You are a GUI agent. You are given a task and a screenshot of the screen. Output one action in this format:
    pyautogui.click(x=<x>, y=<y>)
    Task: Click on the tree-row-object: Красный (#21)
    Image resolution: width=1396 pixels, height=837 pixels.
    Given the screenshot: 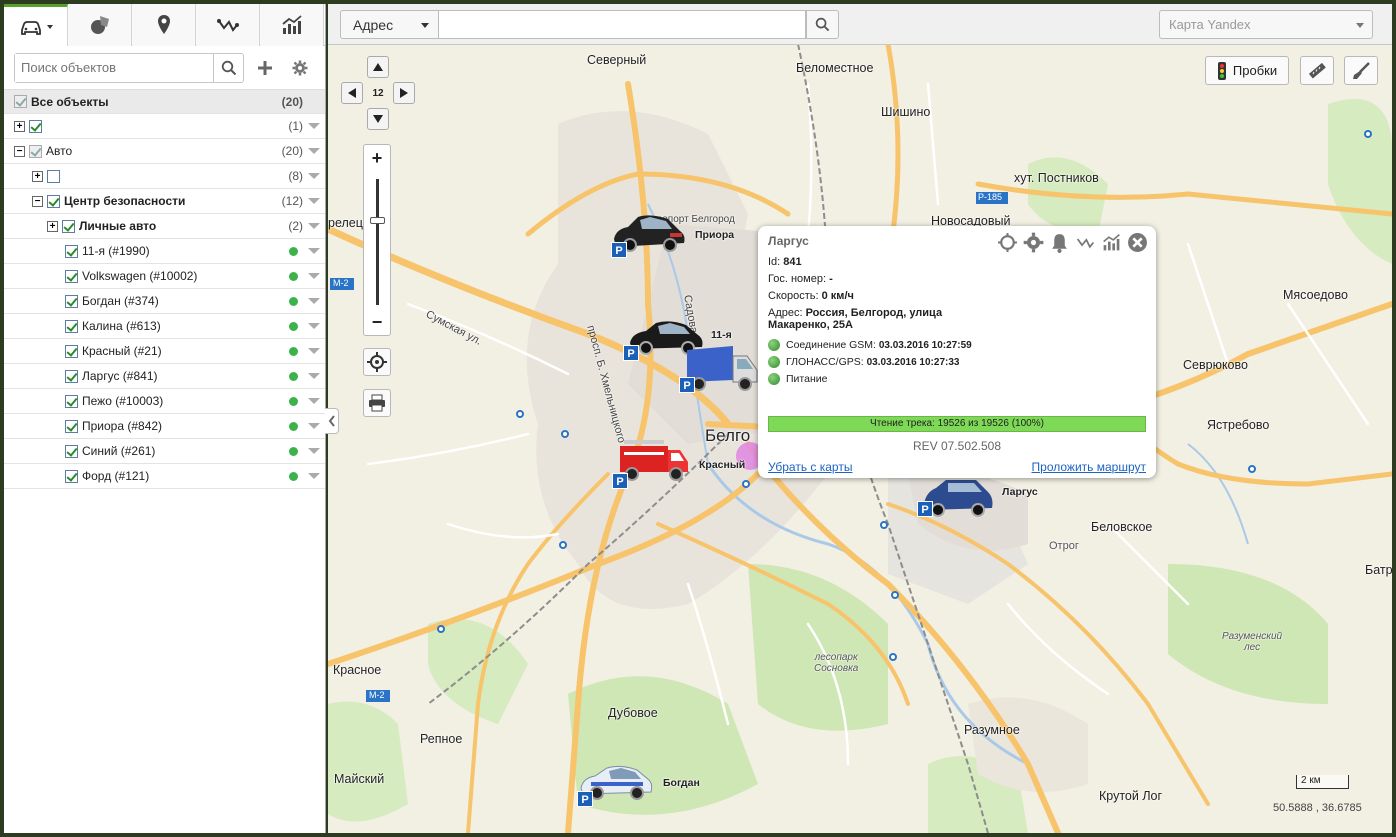 What is the action you would take?
    pyautogui.click(x=164, y=351)
    